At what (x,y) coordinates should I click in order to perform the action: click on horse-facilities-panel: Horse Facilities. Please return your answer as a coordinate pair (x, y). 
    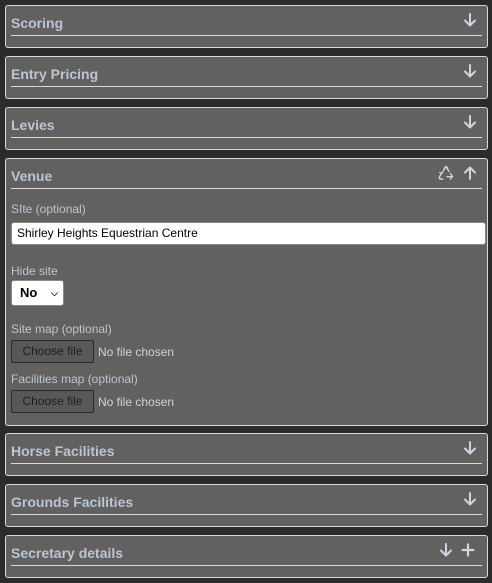
    Looking at the image, I should click on (246, 454).